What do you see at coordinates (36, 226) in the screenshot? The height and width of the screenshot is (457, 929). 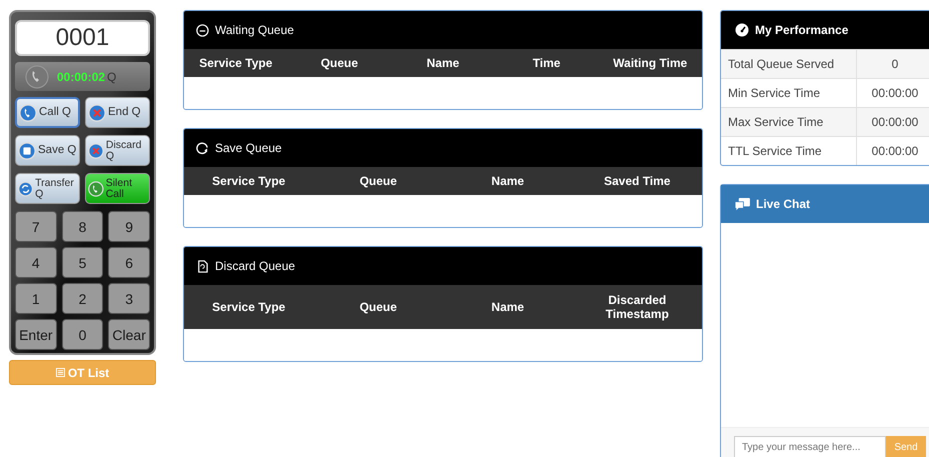 I see `keypad-key: 7` at bounding box center [36, 226].